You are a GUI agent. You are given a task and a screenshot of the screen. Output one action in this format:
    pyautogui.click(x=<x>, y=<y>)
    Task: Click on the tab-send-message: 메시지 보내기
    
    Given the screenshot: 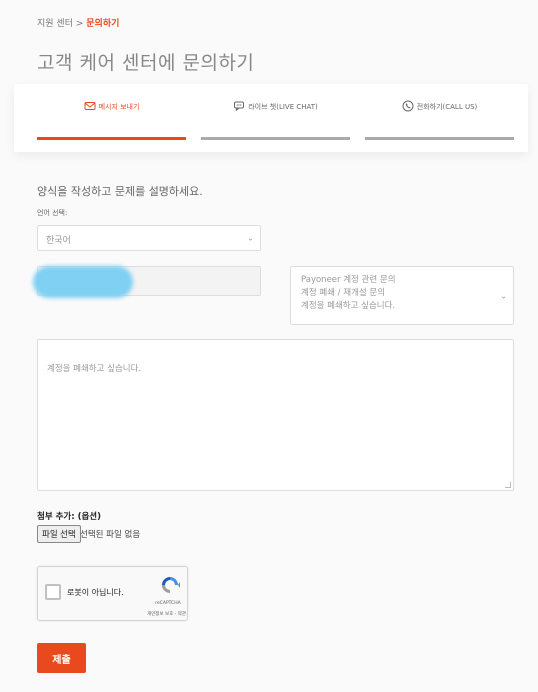 What is the action you would take?
    pyautogui.click(x=111, y=120)
    